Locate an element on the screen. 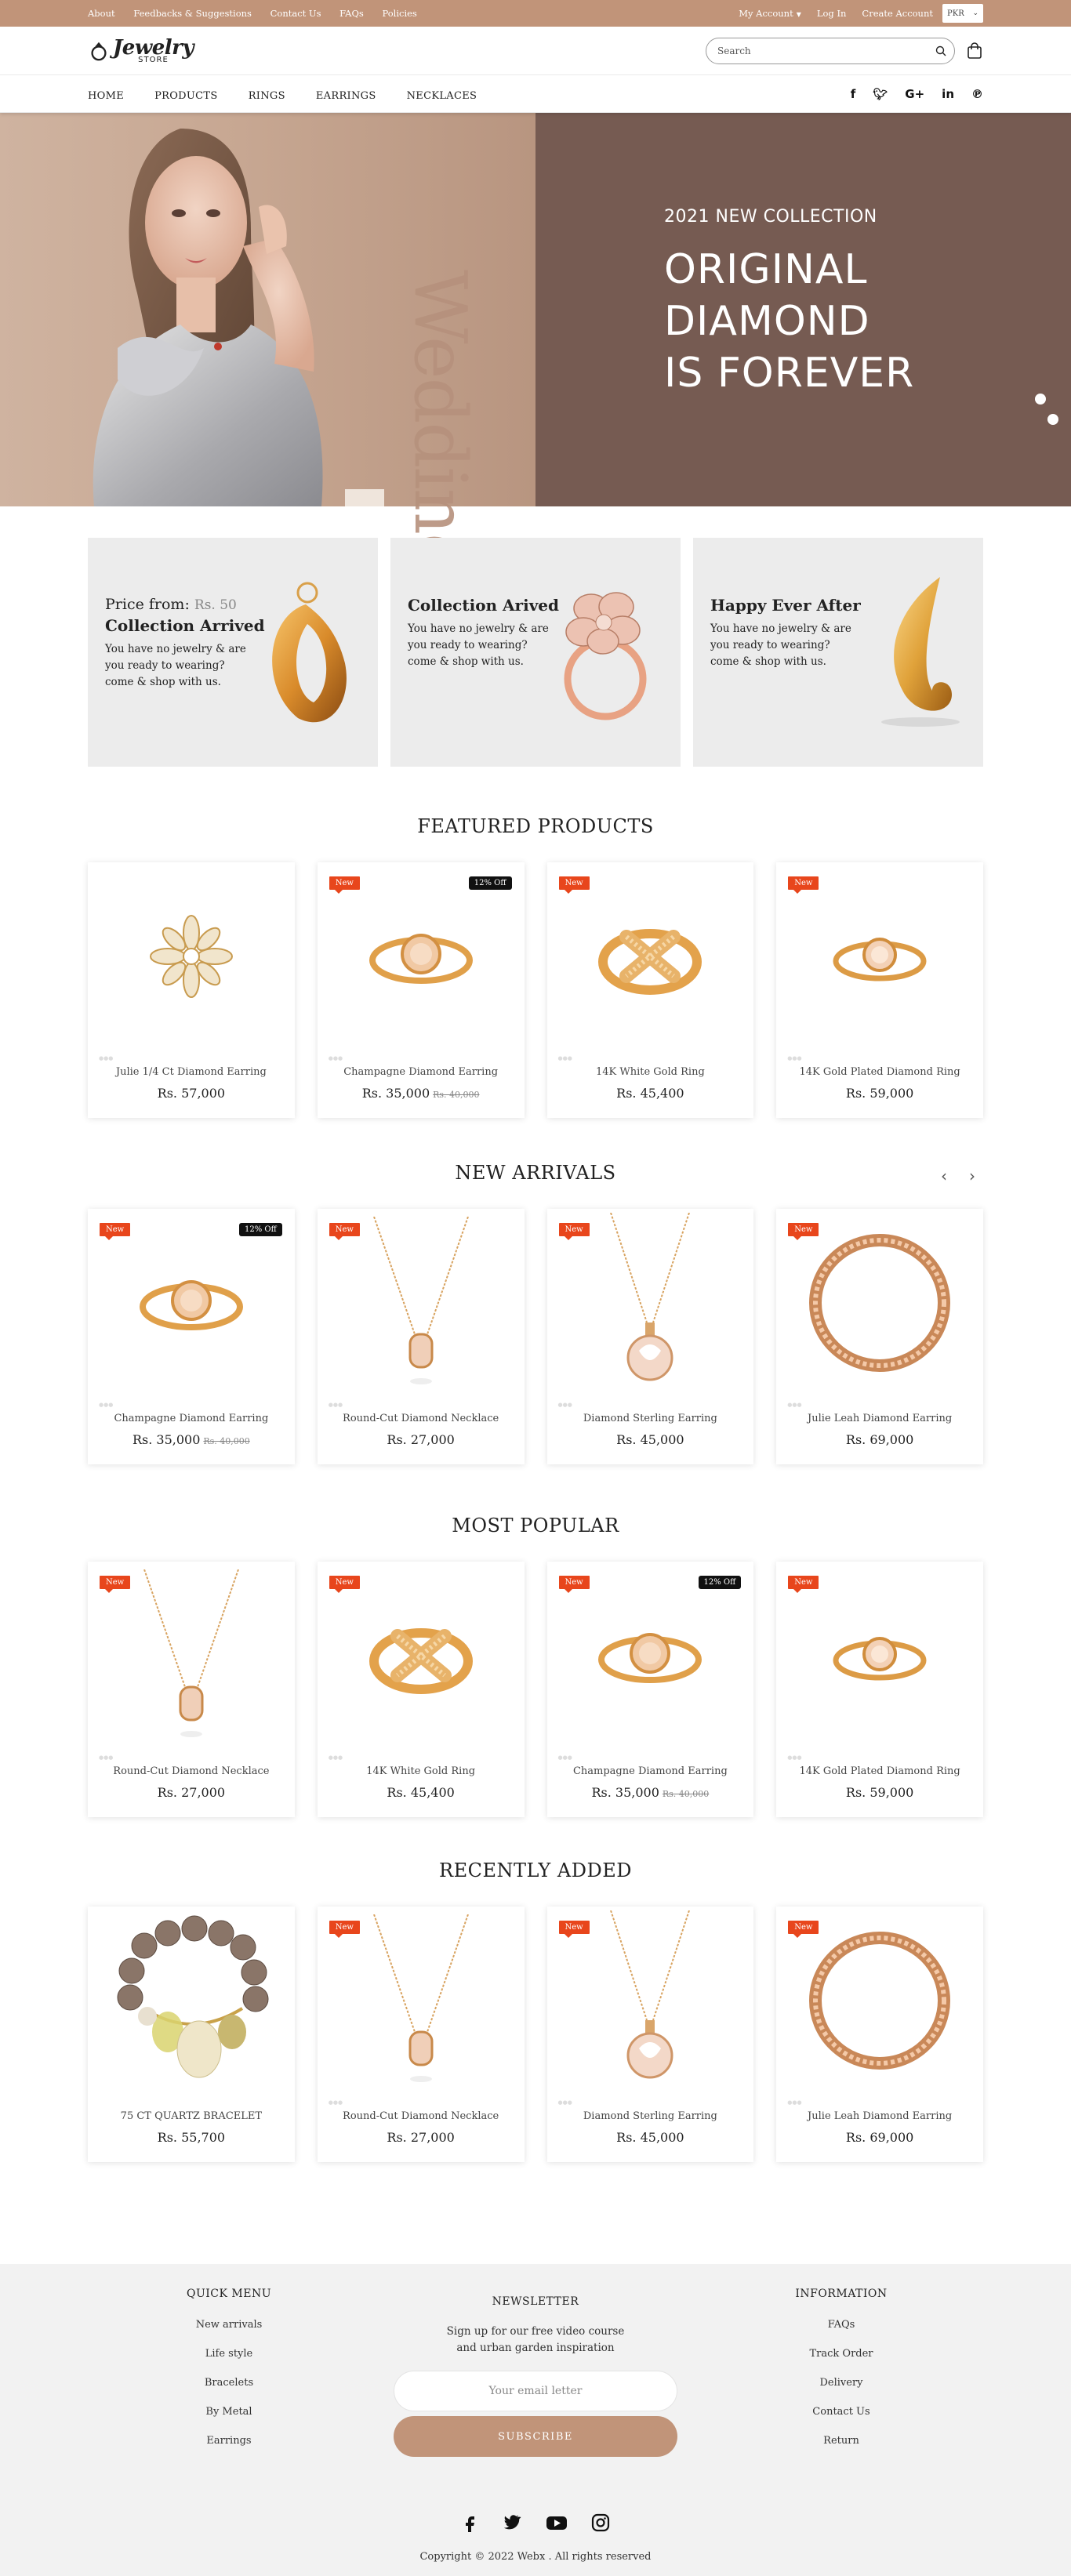 This screenshot has height=2576, width=1071. top-link-feedback: Feedbacks & Suggestions is located at coordinates (192, 14).